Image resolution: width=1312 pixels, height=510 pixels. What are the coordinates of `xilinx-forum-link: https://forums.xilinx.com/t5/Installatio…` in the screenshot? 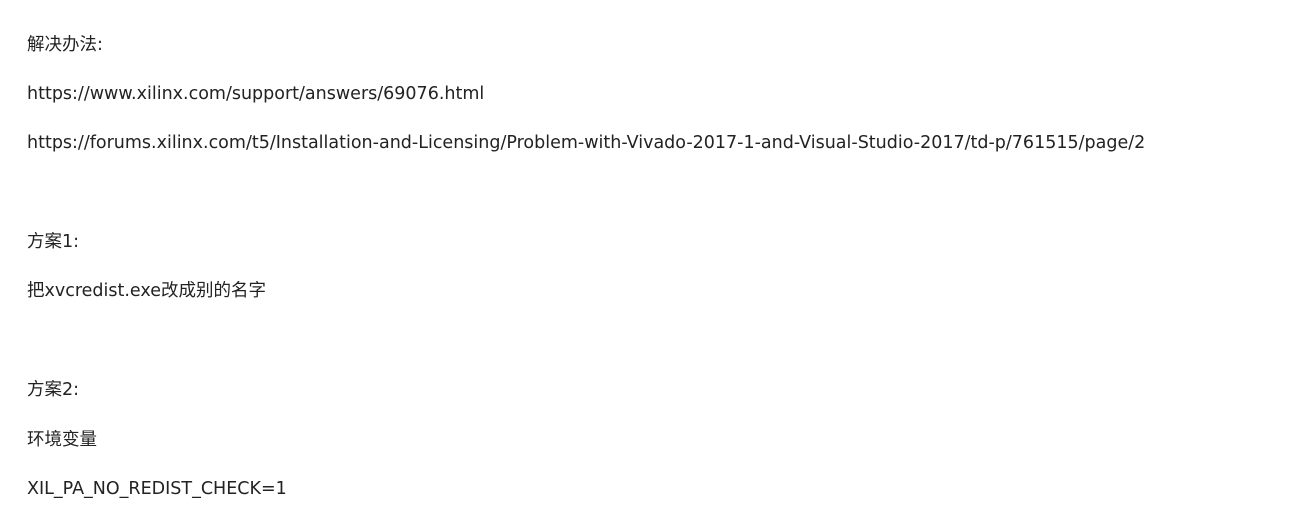 It's located at (586, 143).